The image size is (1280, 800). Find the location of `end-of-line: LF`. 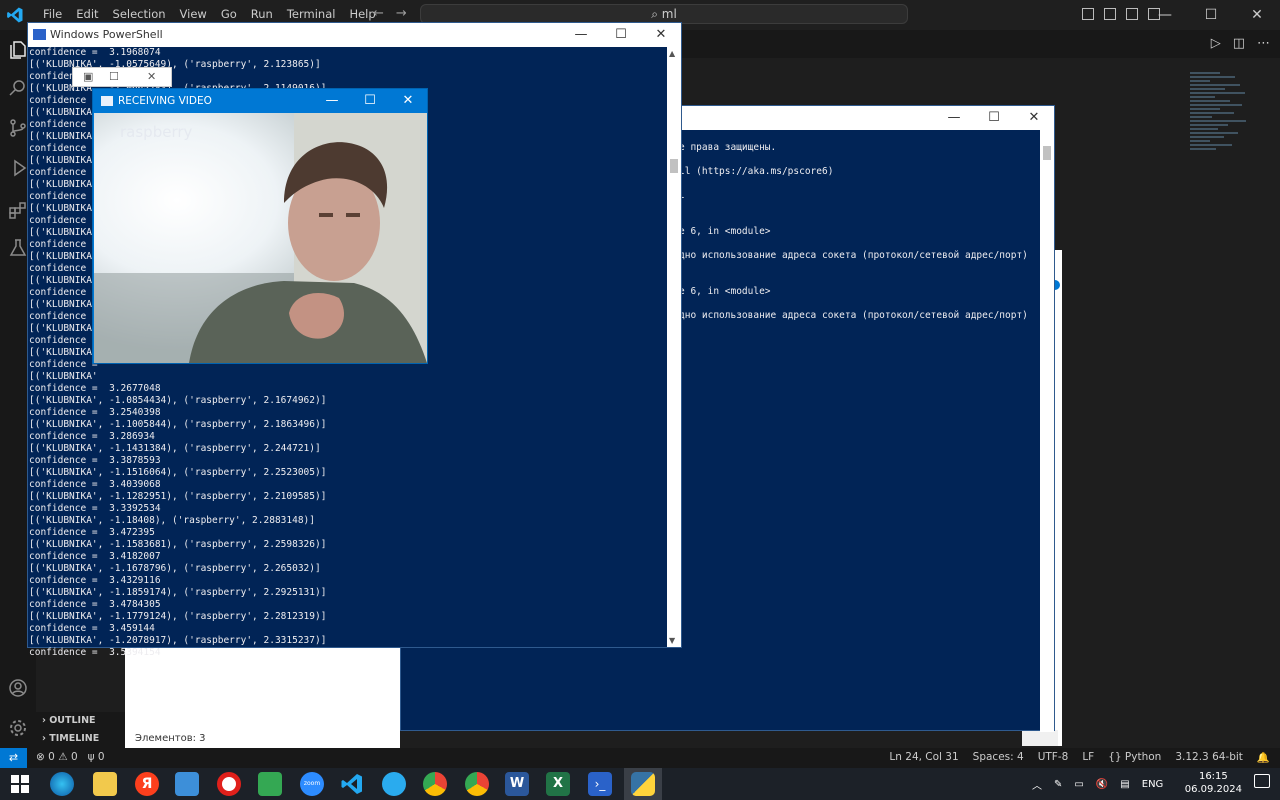

end-of-line: LF is located at coordinates (1088, 757).